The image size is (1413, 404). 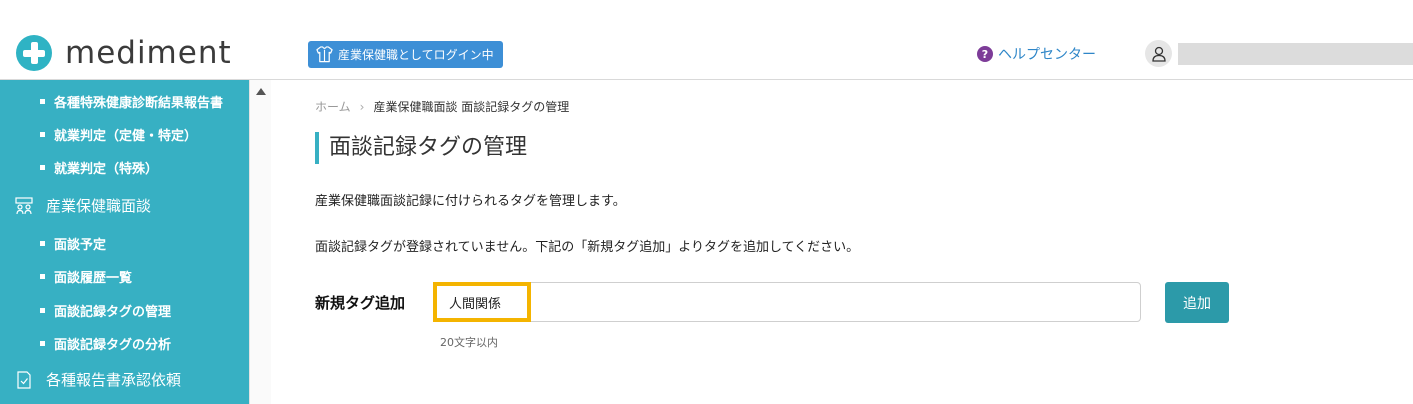 I want to click on new-tag-input, so click(x=787, y=302).